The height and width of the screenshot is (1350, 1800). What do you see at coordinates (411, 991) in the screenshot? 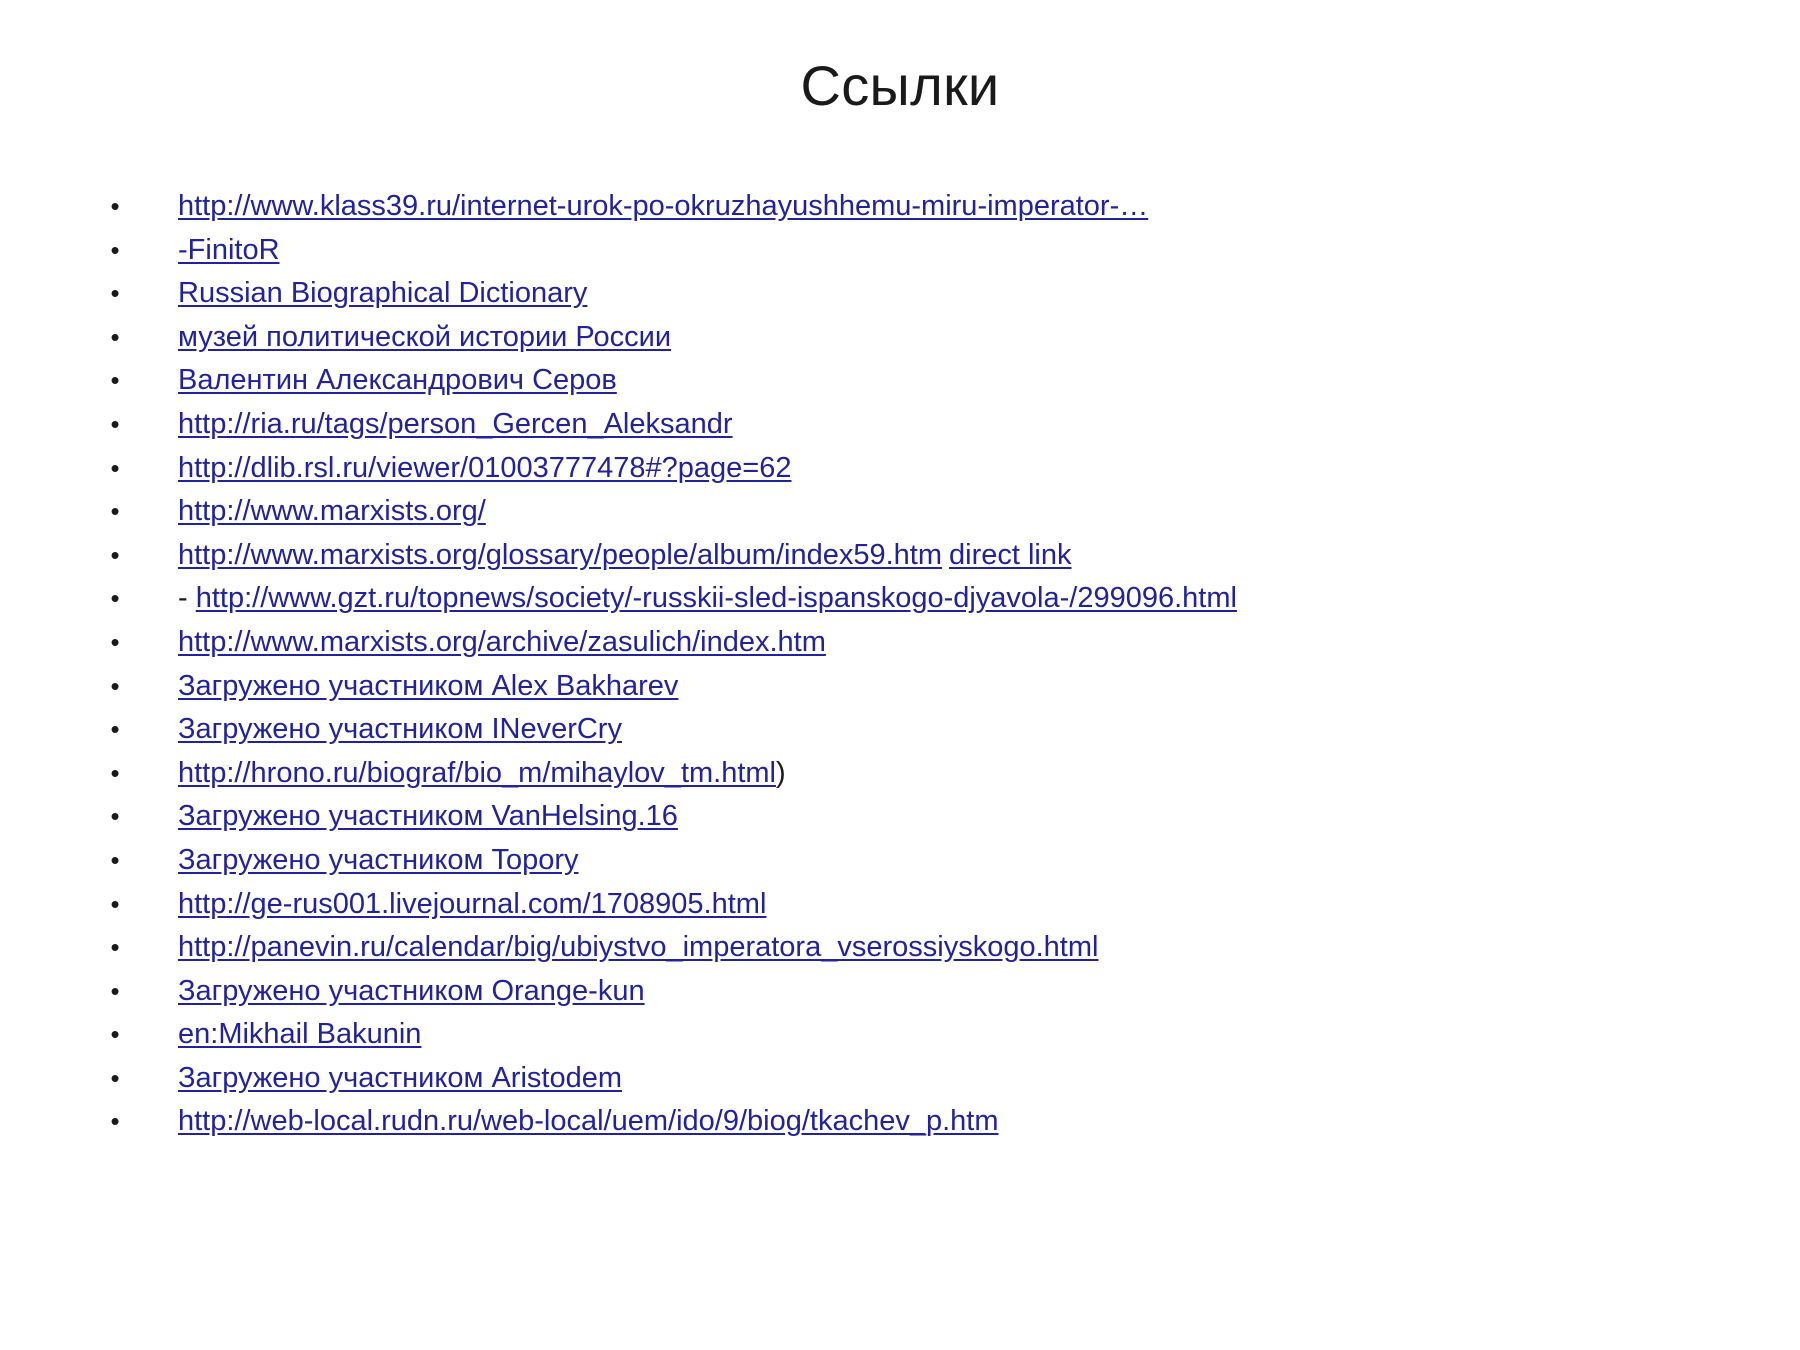
I see `hyperlink: Загружено участником Orange-kun` at bounding box center [411, 991].